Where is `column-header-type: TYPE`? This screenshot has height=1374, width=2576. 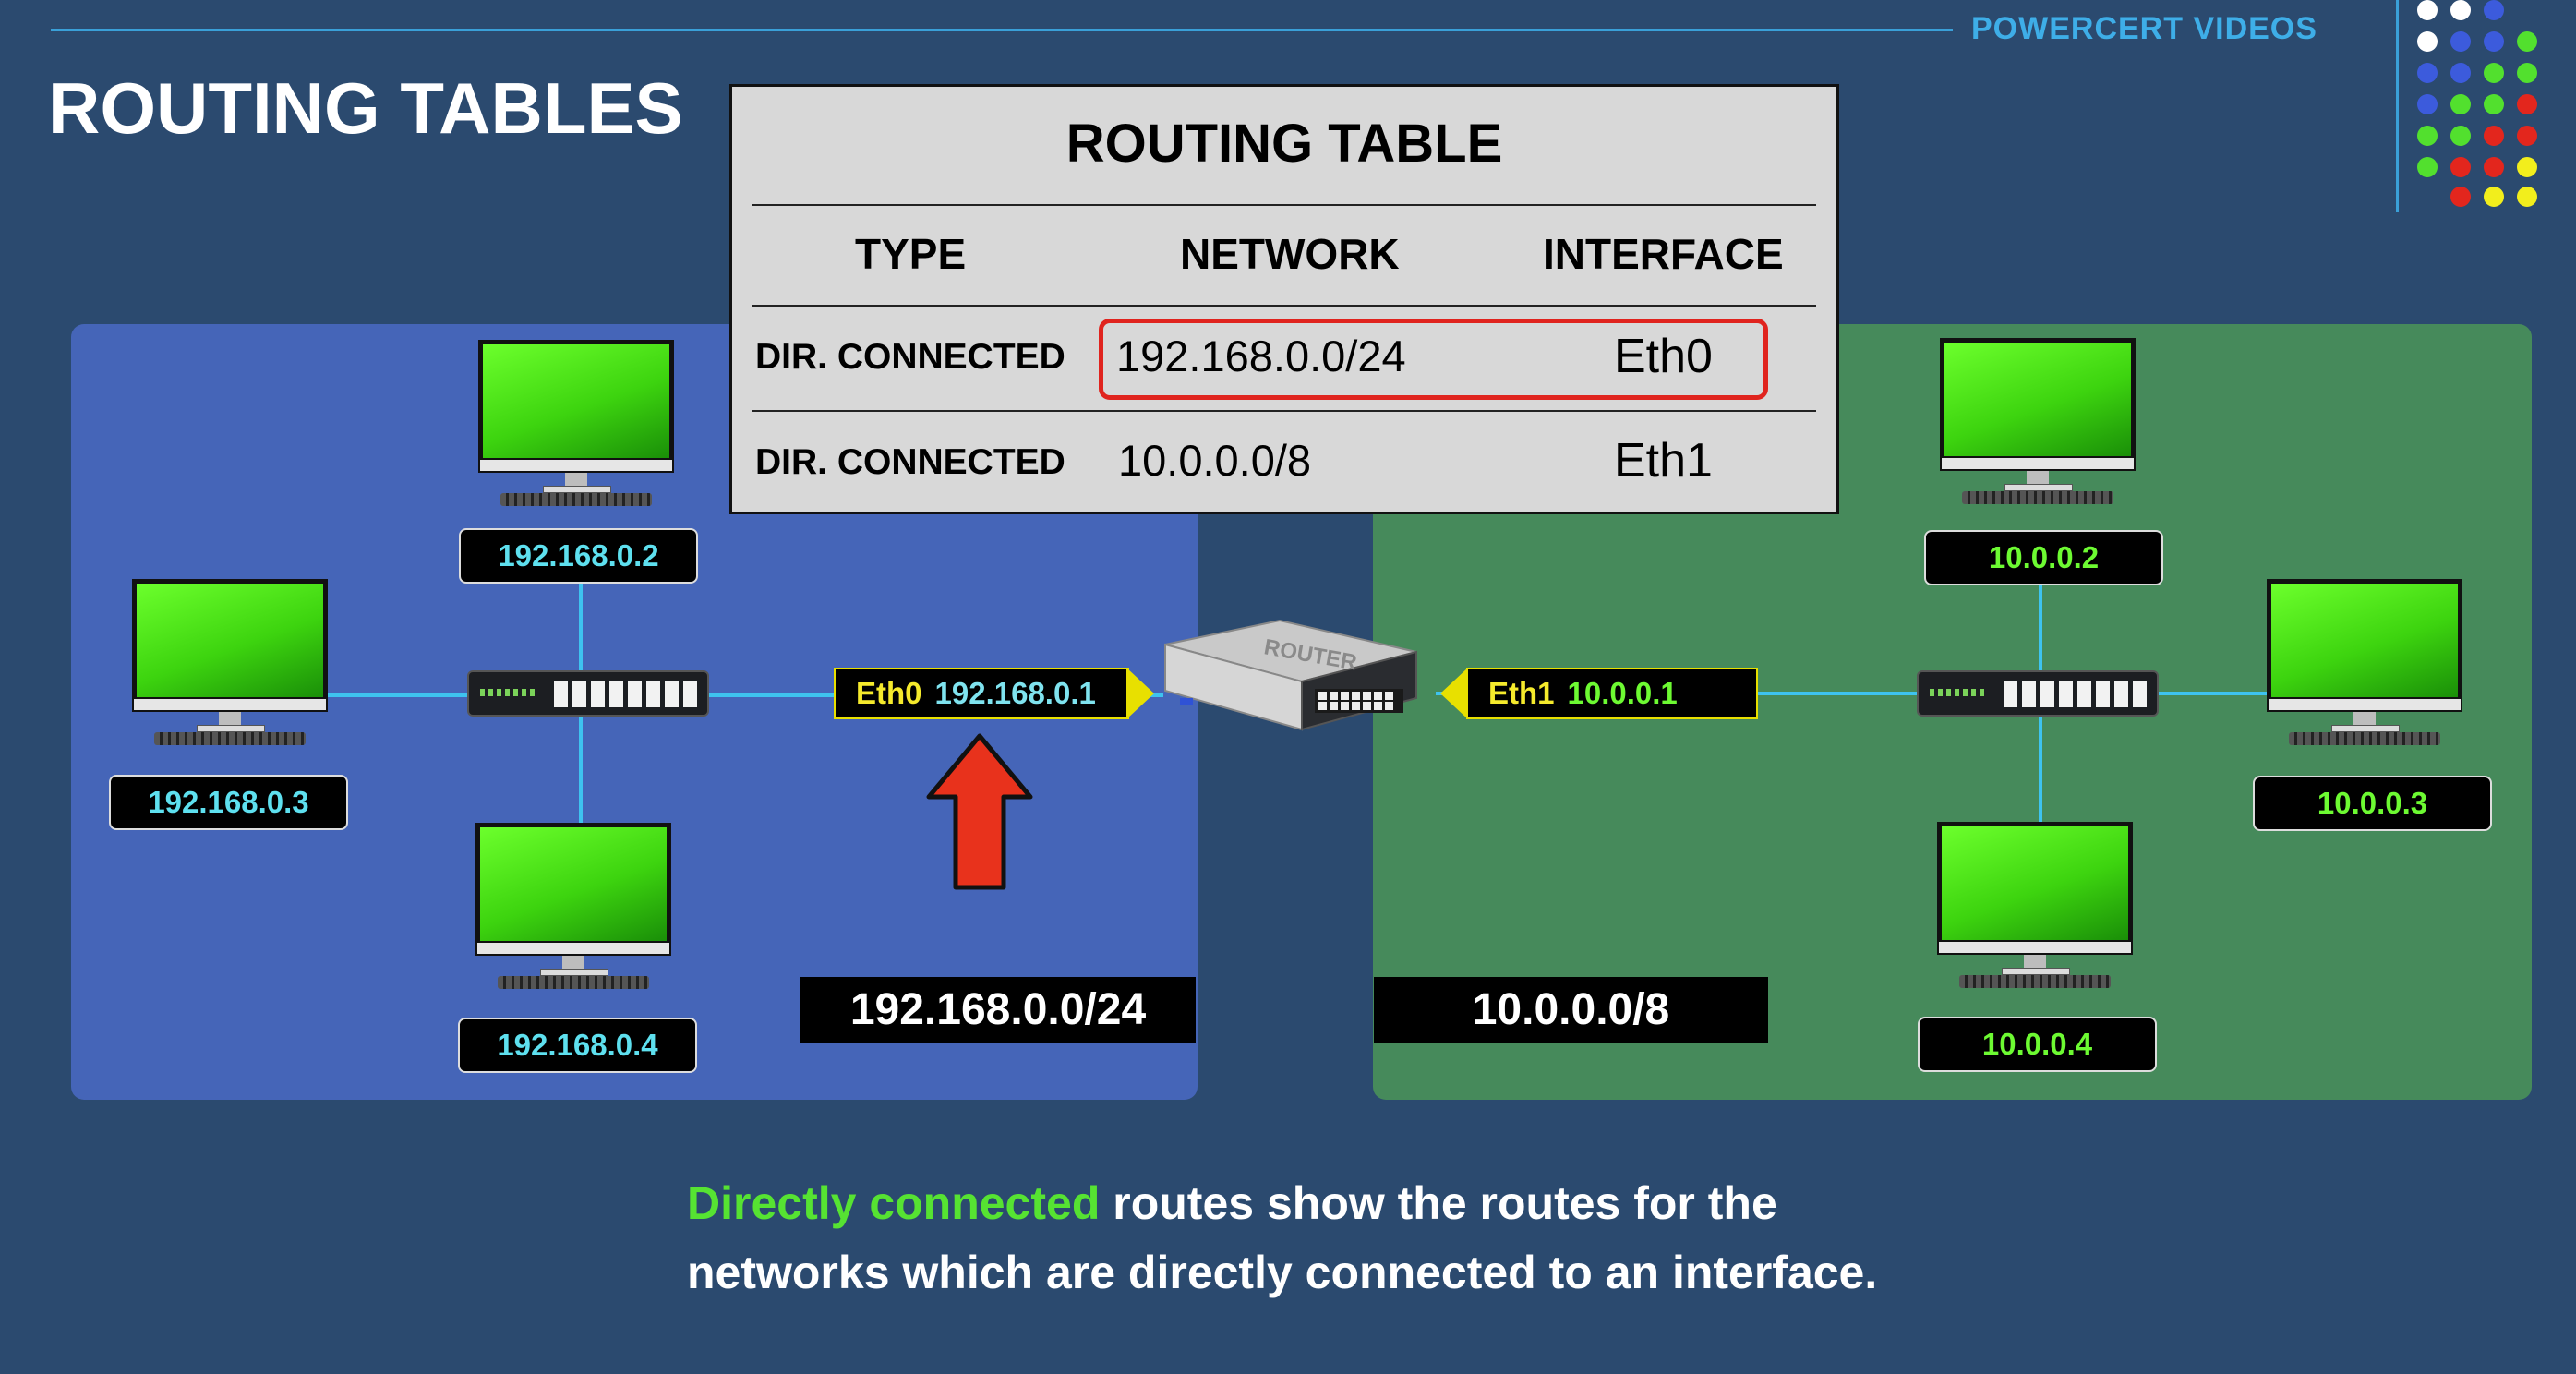
column-header-type: TYPE is located at coordinates (911, 254).